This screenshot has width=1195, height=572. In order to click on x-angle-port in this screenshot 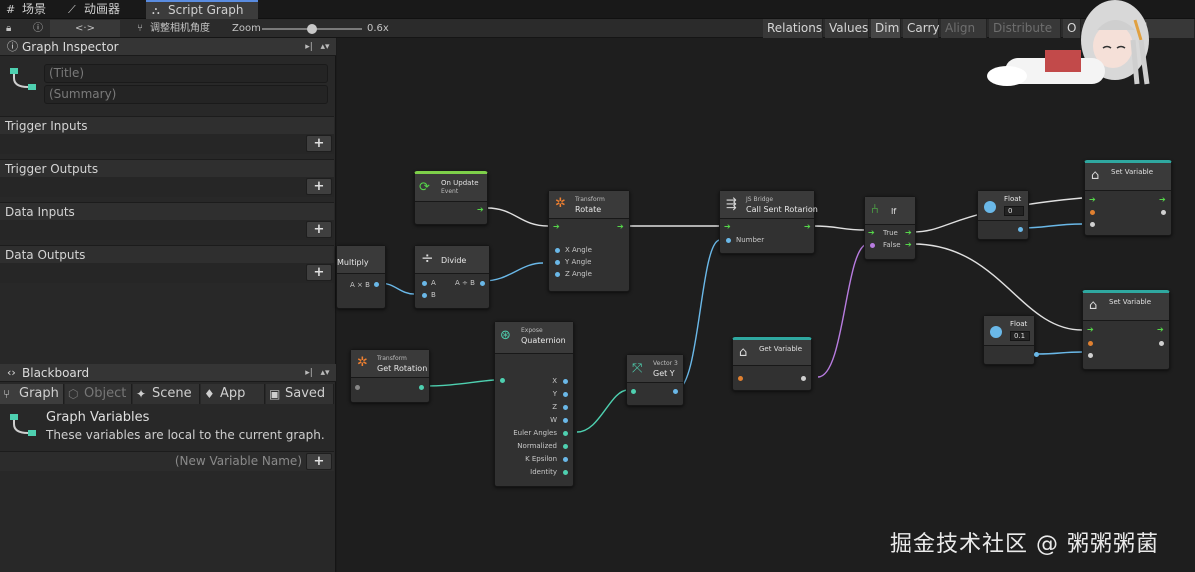, I will do `click(557, 250)`.